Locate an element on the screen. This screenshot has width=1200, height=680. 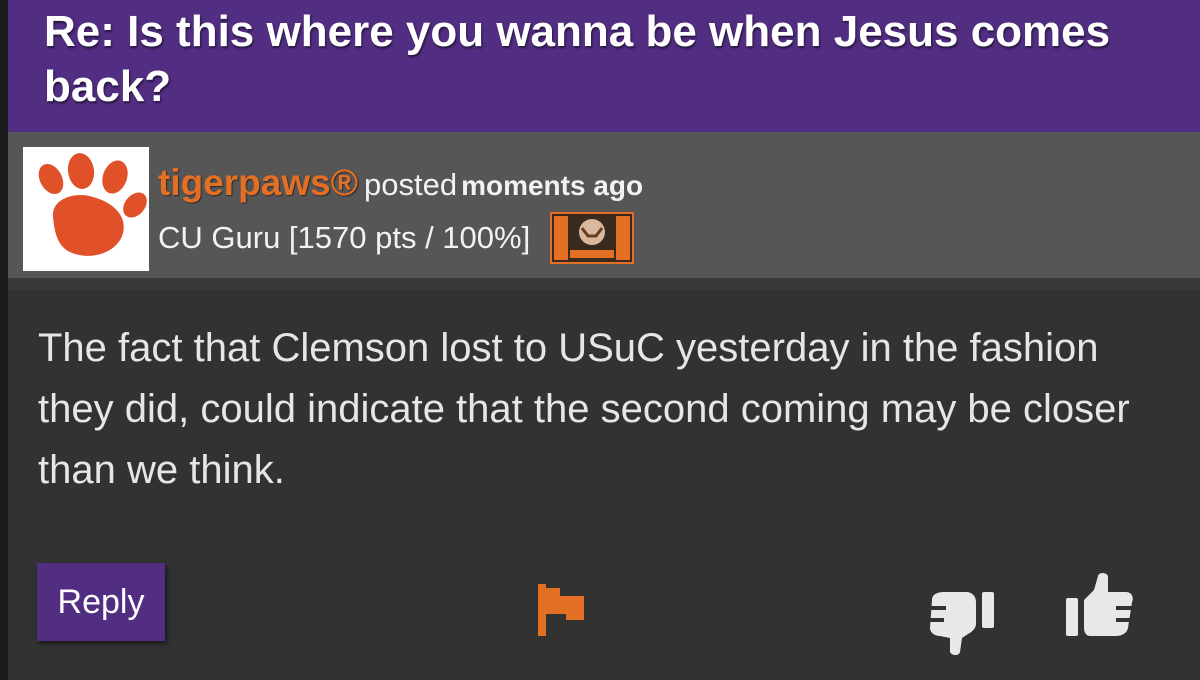
thumbs-down-icon is located at coordinates (962, 623).